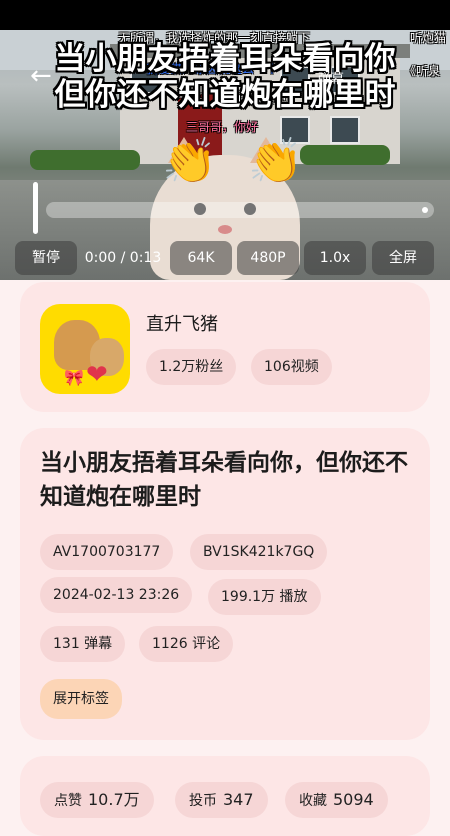 This screenshot has width=450, height=836. What do you see at coordinates (97, 375) in the screenshot?
I see `heart-icon: ❤` at bounding box center [97, 375].